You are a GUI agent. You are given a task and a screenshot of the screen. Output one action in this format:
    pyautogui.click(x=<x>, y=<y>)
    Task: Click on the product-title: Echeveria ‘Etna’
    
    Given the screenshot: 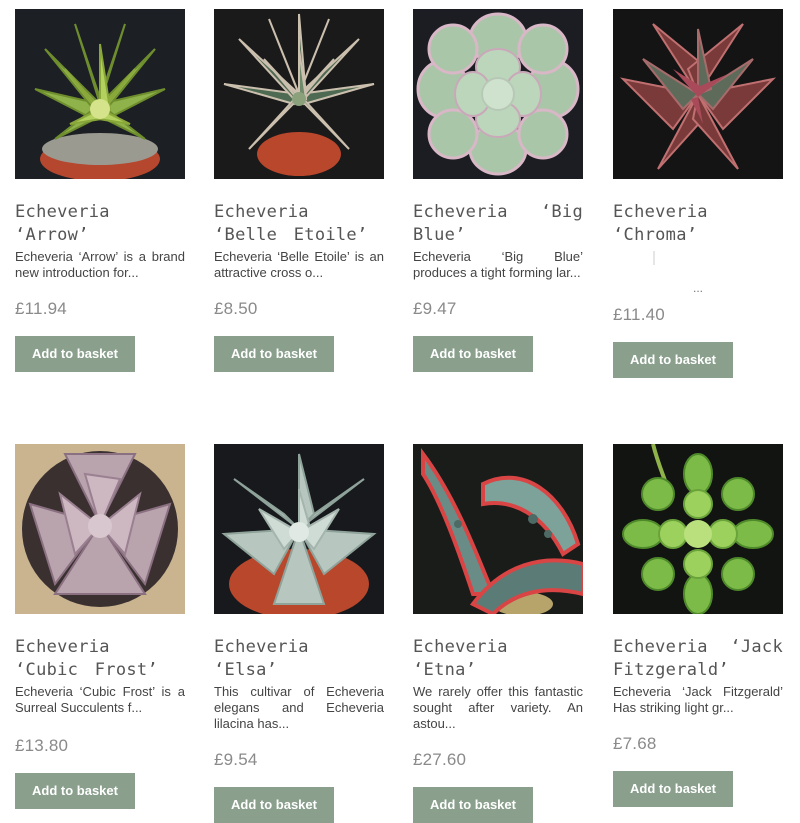 What is the action you would take?
    pyautogui.click(x=498, y=659)
    